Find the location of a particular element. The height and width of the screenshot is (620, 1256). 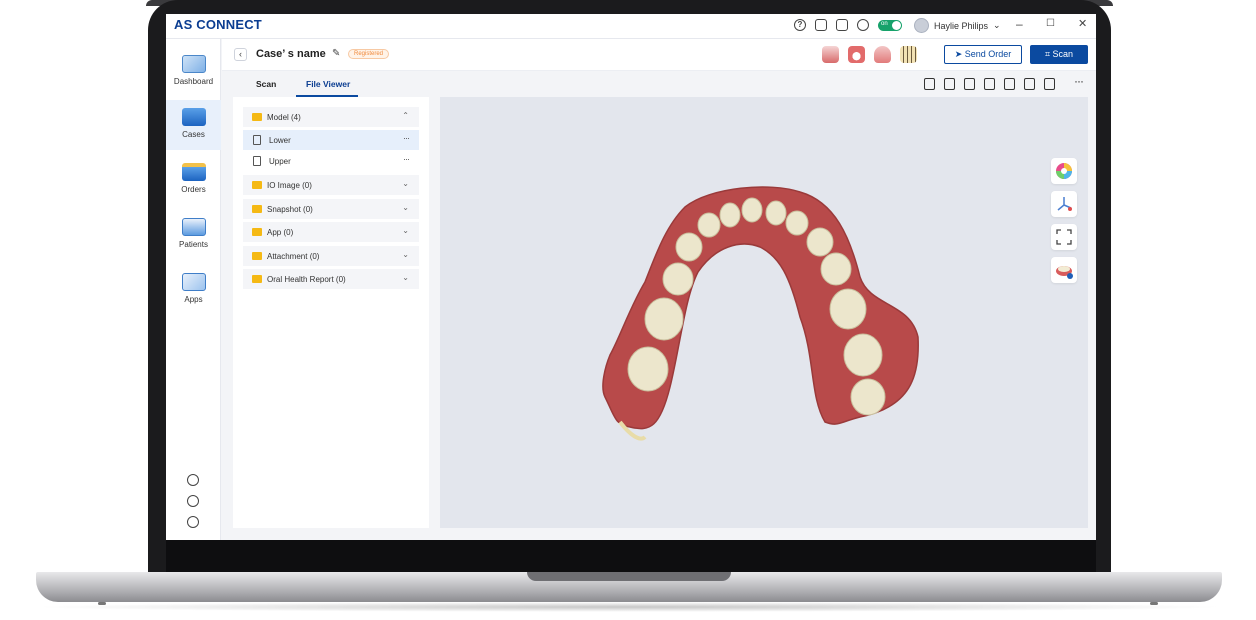

orders-icon is located at coordinates (193, 172).